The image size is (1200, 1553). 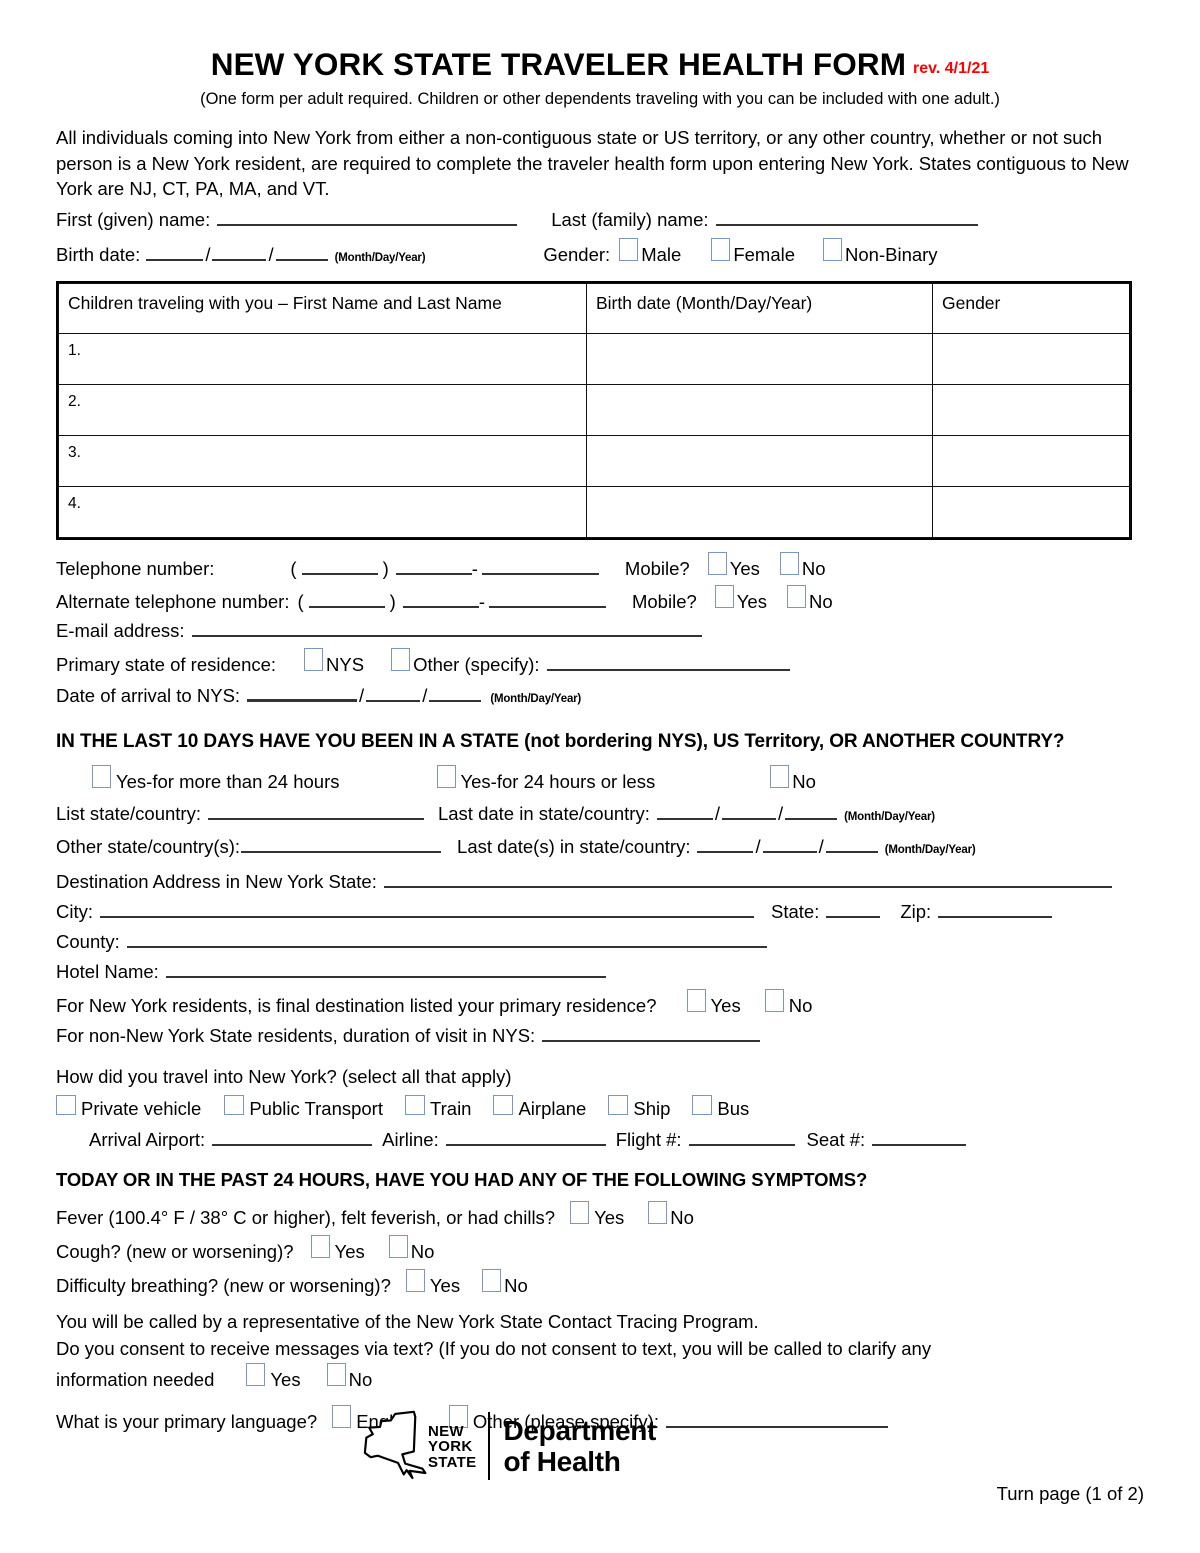 What do you see at coordinates (725, 843) in the screenshot?
I see `last-dates-month-input` at bounding box center [725, 843].